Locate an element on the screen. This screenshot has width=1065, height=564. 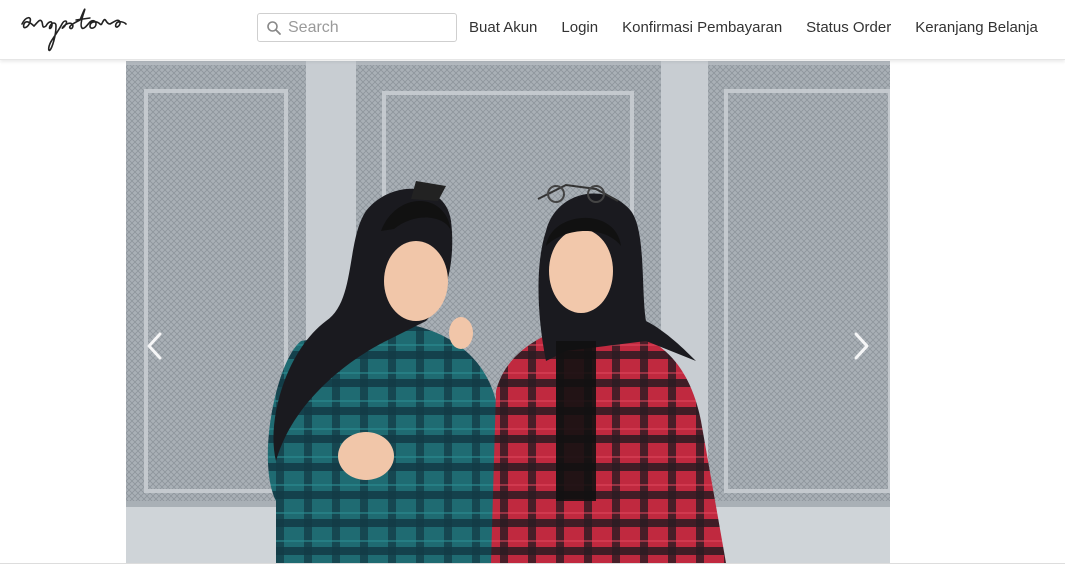
carousel-next-button is located at coordinates (861, 346).